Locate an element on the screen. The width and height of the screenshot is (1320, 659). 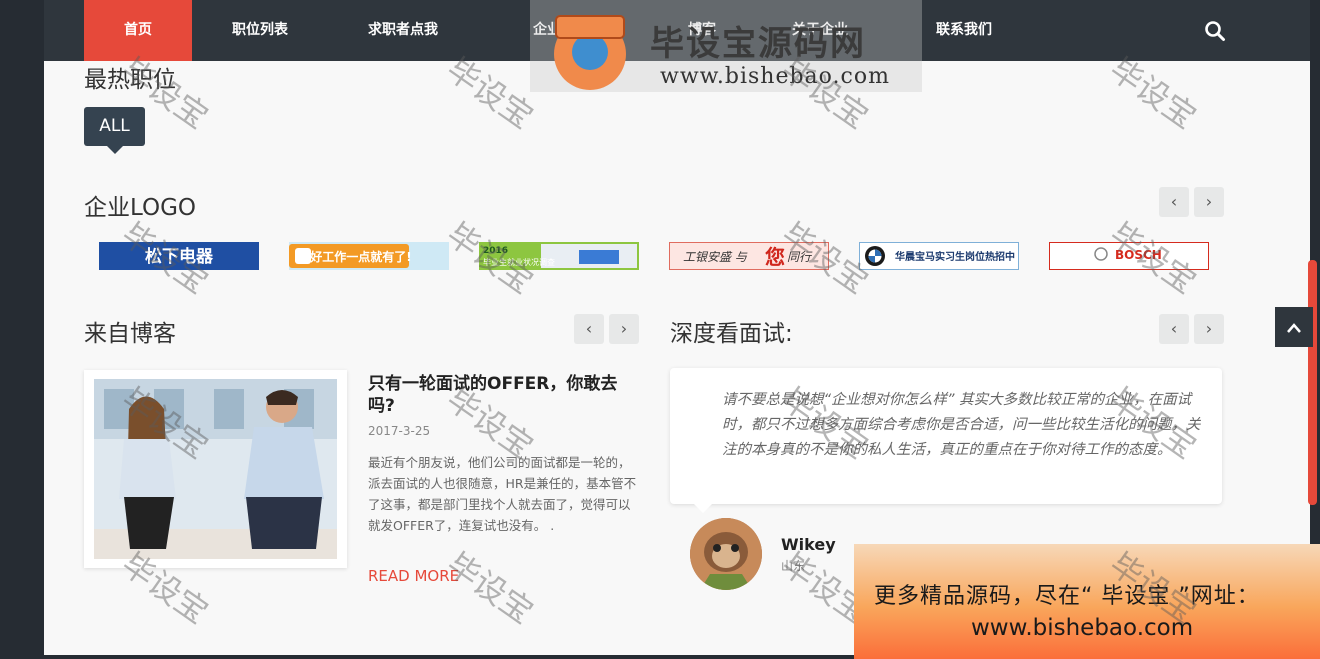
nav-item-home: 首页 is located at coordinates (138, 30).